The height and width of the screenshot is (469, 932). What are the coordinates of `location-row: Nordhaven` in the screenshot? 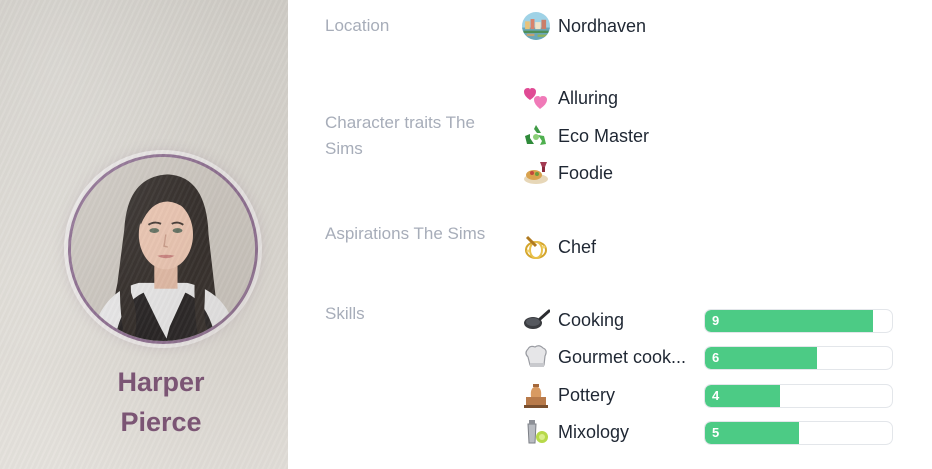 It's located at (584, 26).